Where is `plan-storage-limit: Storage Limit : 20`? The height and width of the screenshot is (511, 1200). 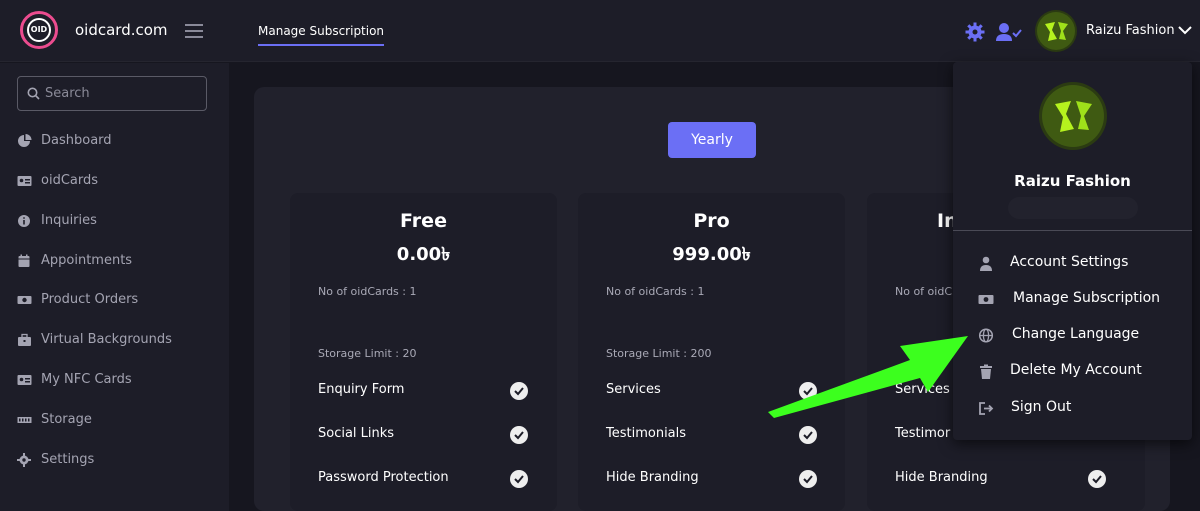
plan-storage-limit: Storage Limit : 20 is located at coordinates (367, 353).